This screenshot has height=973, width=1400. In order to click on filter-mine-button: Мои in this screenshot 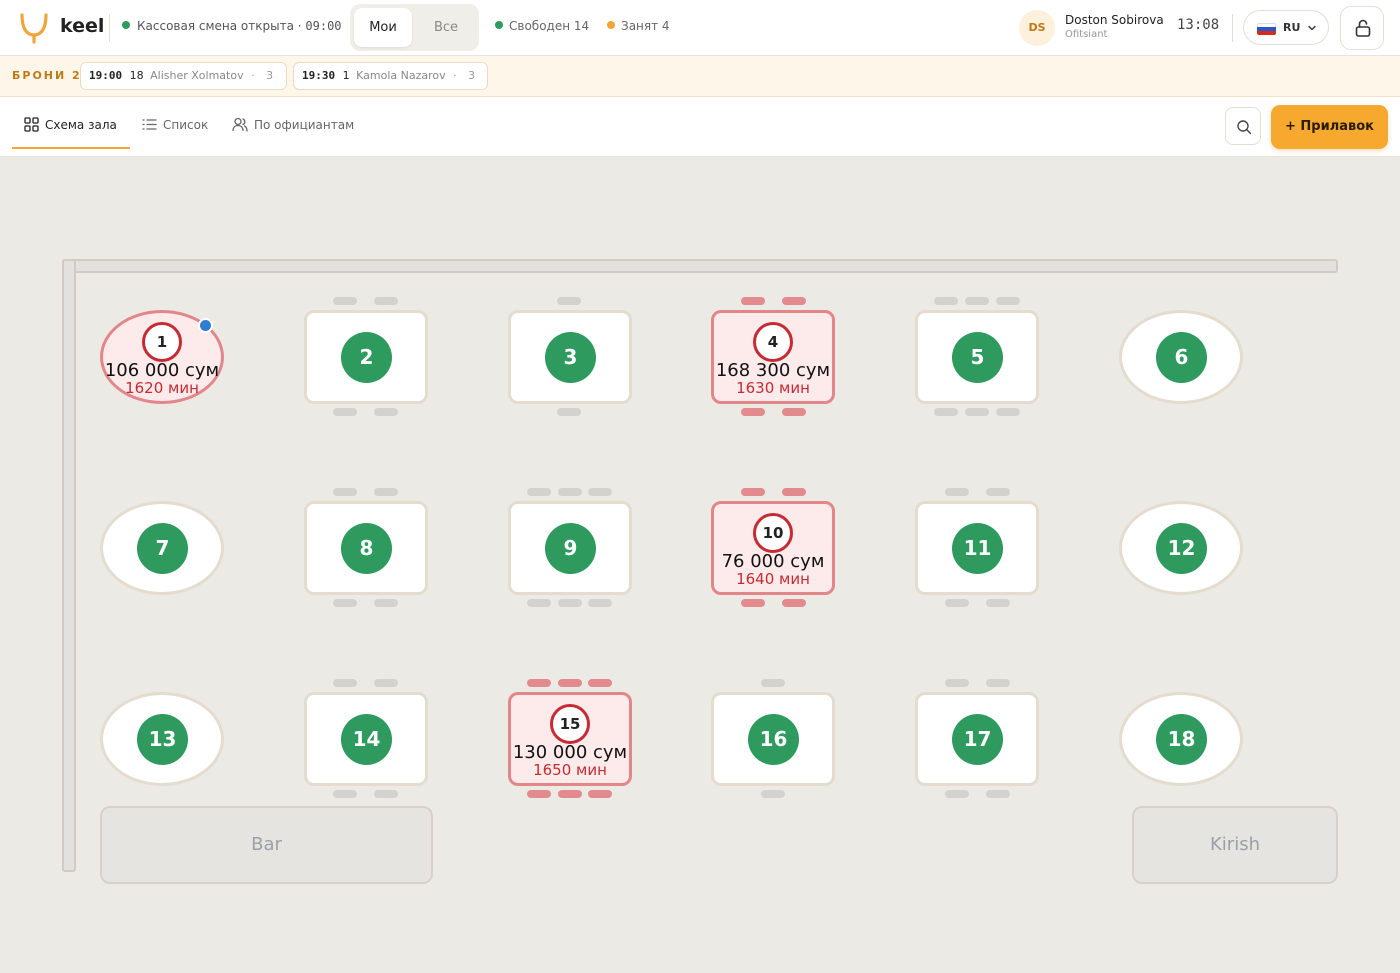, I will do `click(383, 27)`.